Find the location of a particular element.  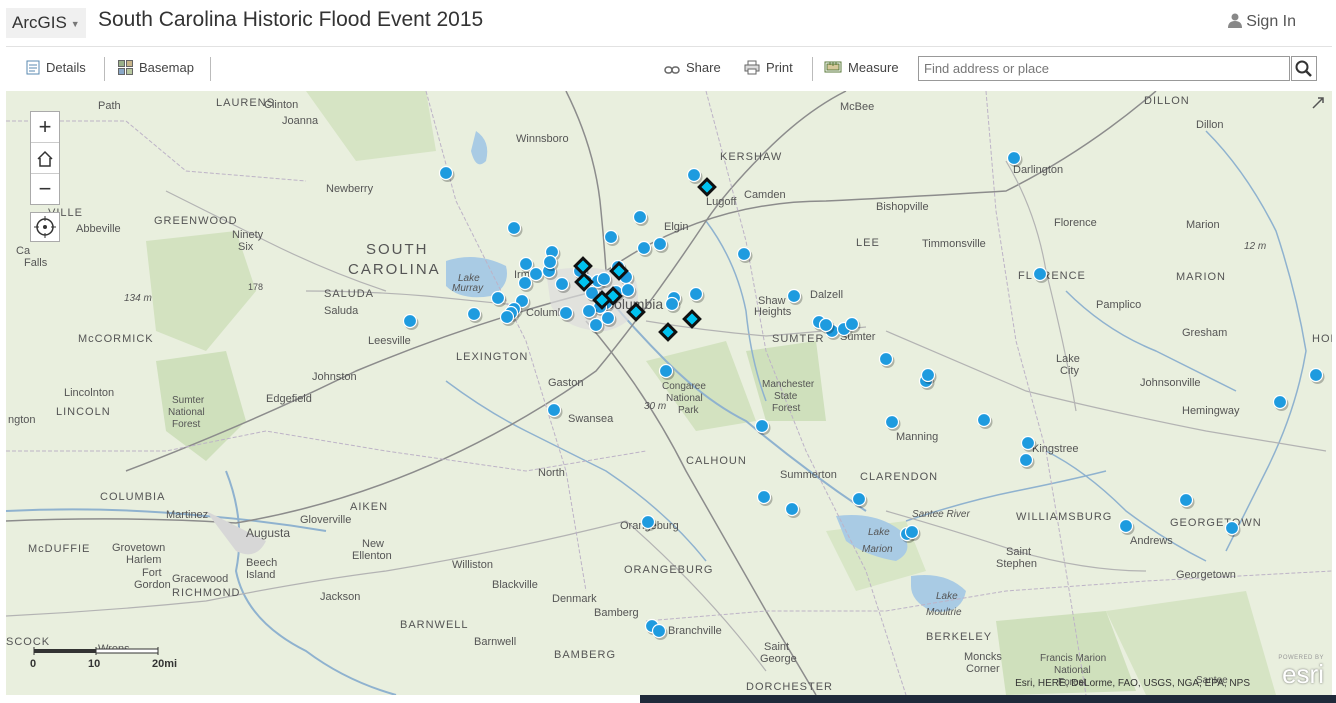

map-label: Johnston is located at coordinates (334, 377).